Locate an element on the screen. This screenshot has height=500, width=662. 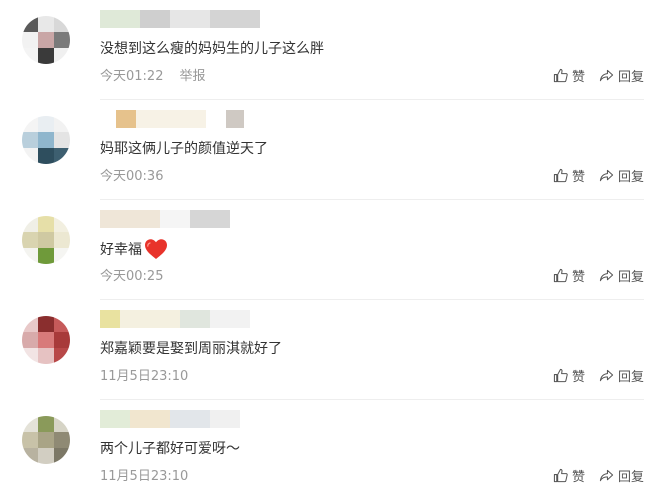
comment-text-label: 好幸福 is located at coordinates (121, 250).